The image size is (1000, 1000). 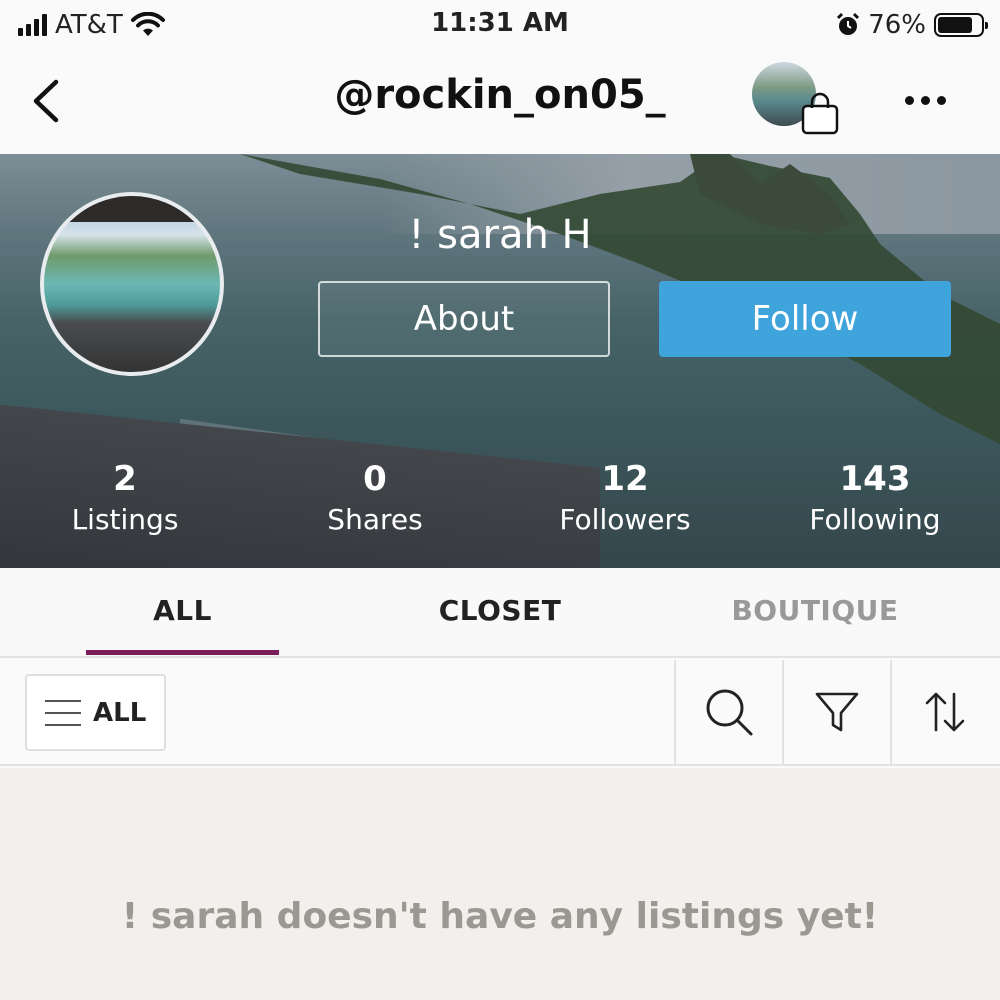 I want to click on sort-arrows-icon, so click(x=945, y=712).